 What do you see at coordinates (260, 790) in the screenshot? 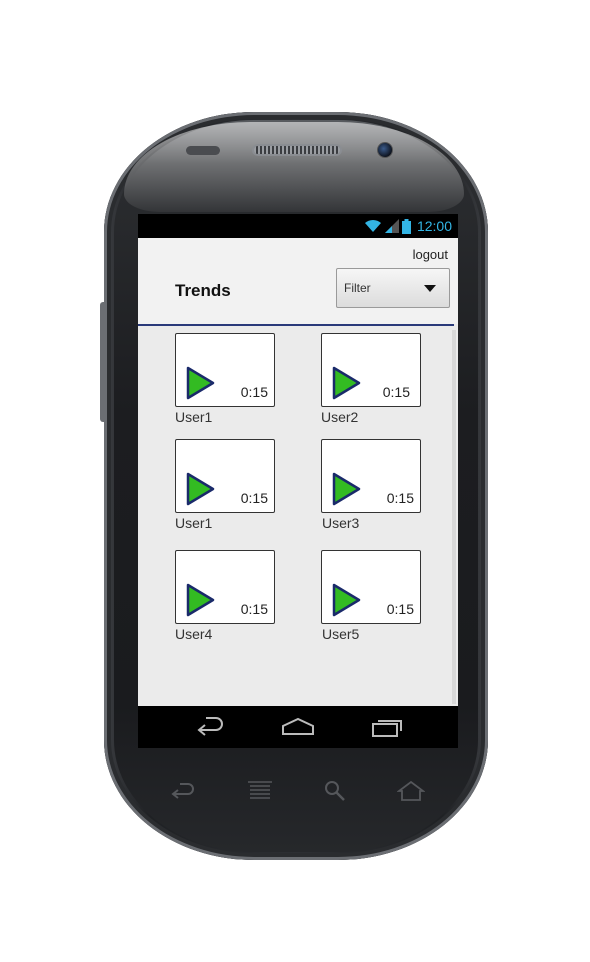
I see `hardware-menu-icon` at bounding box center [260, 790].